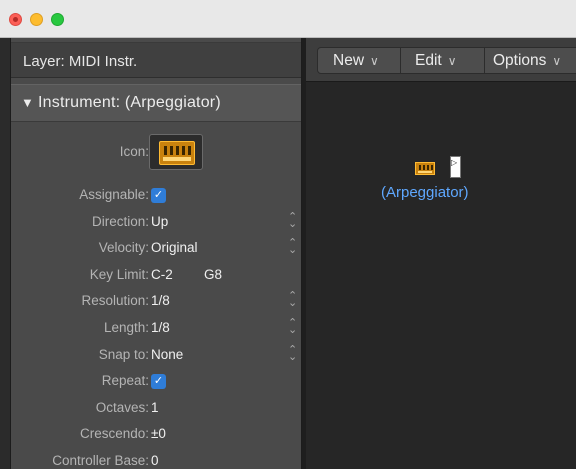 Image resolution: width=576 pixels, height=469 pixels. I want to click on param-row: Crescendo: ±0, so click(156, 433).